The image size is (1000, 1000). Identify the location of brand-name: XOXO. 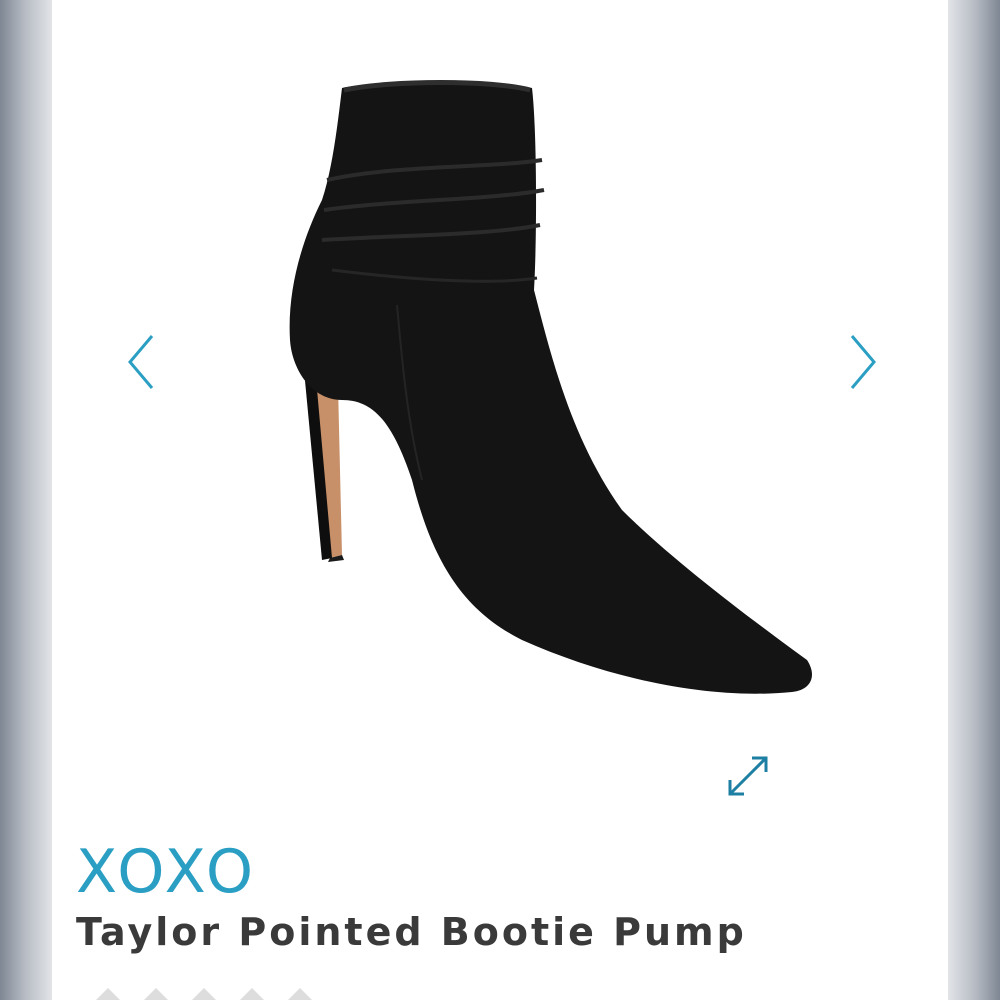
(166, 872).